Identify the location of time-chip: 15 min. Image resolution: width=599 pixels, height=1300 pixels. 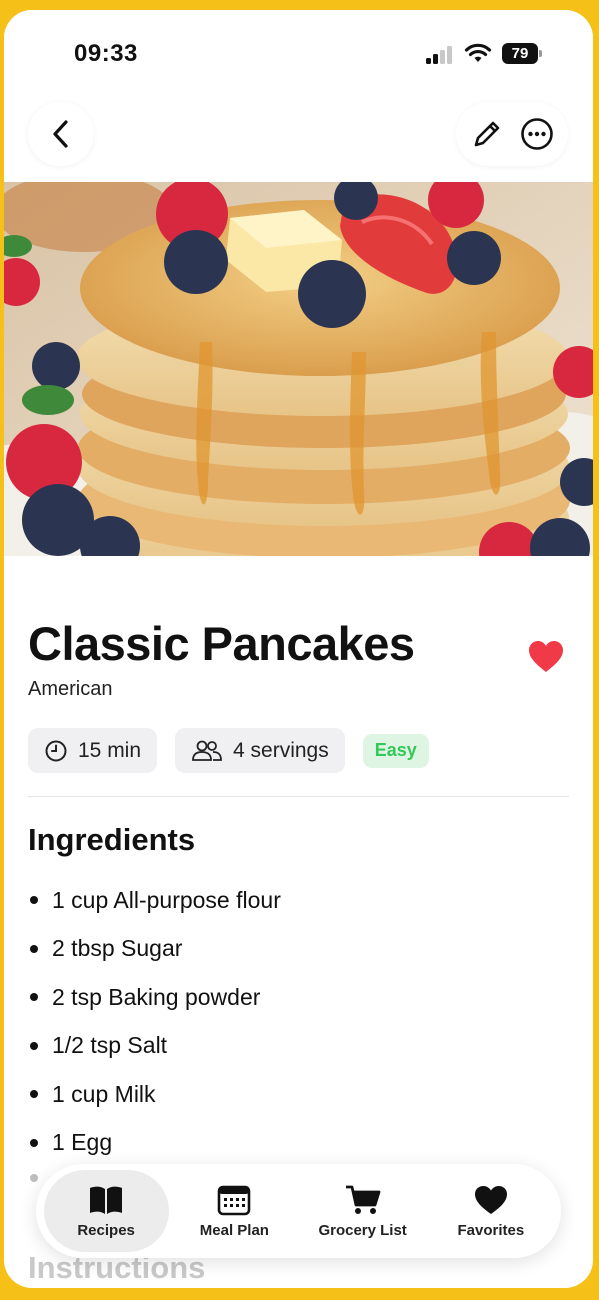
(93, 750).